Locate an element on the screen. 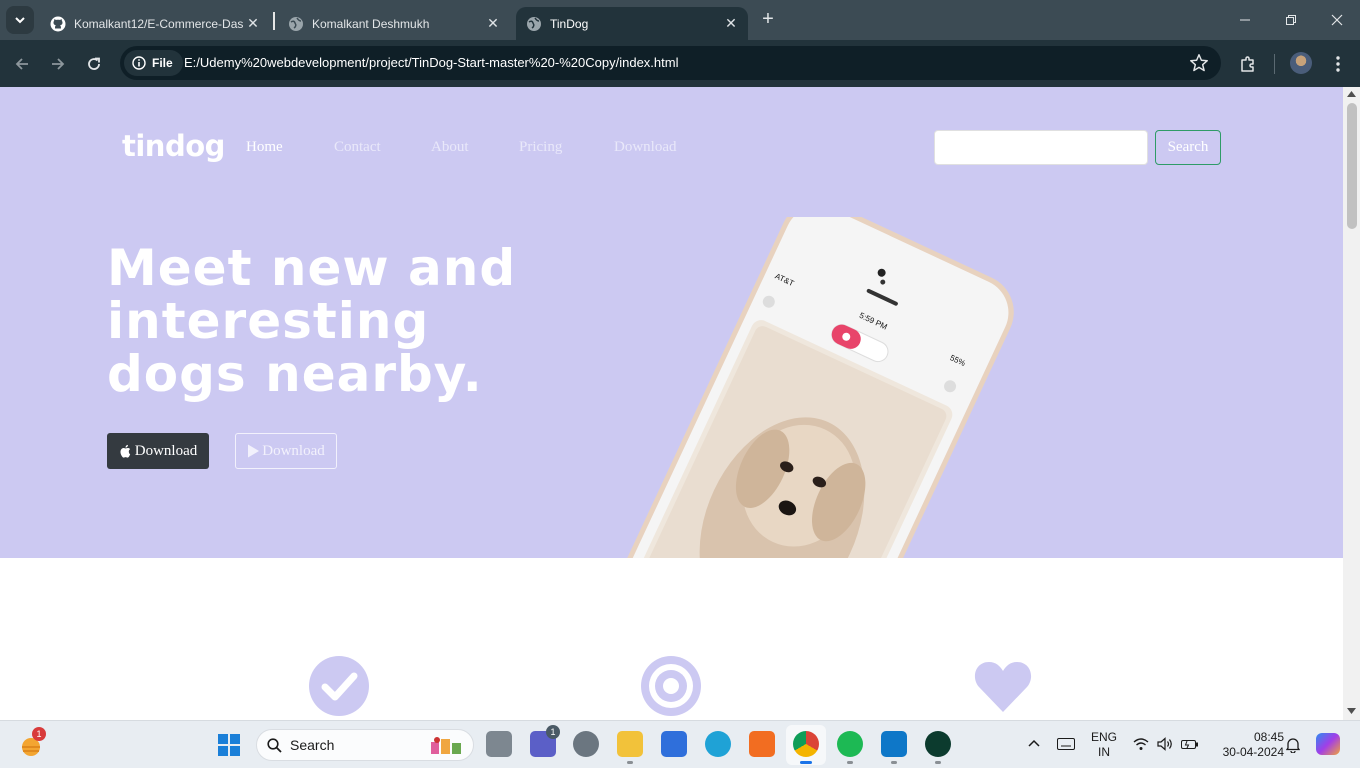 This screenshot has width=1360, height=768. new-tab-icon: + is located at coordinates (768, 20).